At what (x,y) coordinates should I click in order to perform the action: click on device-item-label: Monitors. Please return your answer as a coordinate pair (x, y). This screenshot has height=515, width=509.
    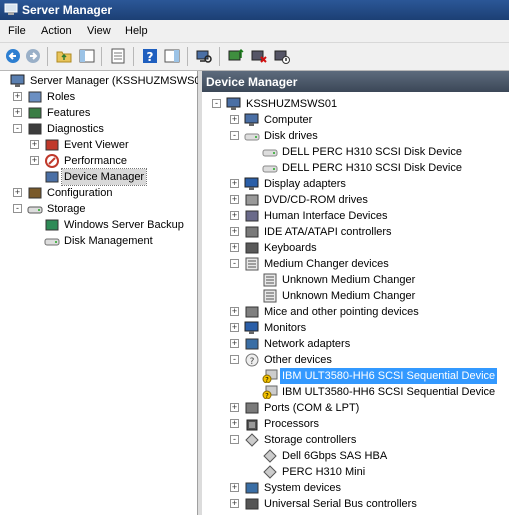
    Looking at the image, I should click on (285, 328).